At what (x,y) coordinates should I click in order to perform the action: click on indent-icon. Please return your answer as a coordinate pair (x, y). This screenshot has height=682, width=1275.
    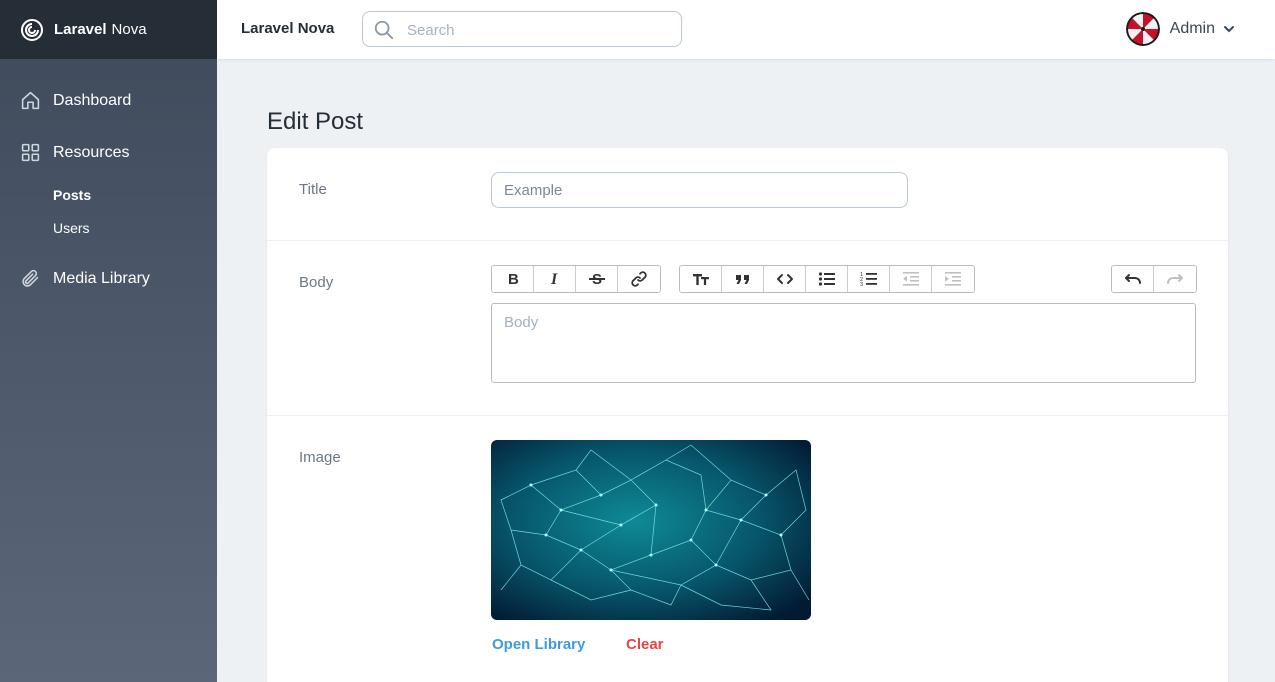
    Looking at the image, I should click on (953, 279).